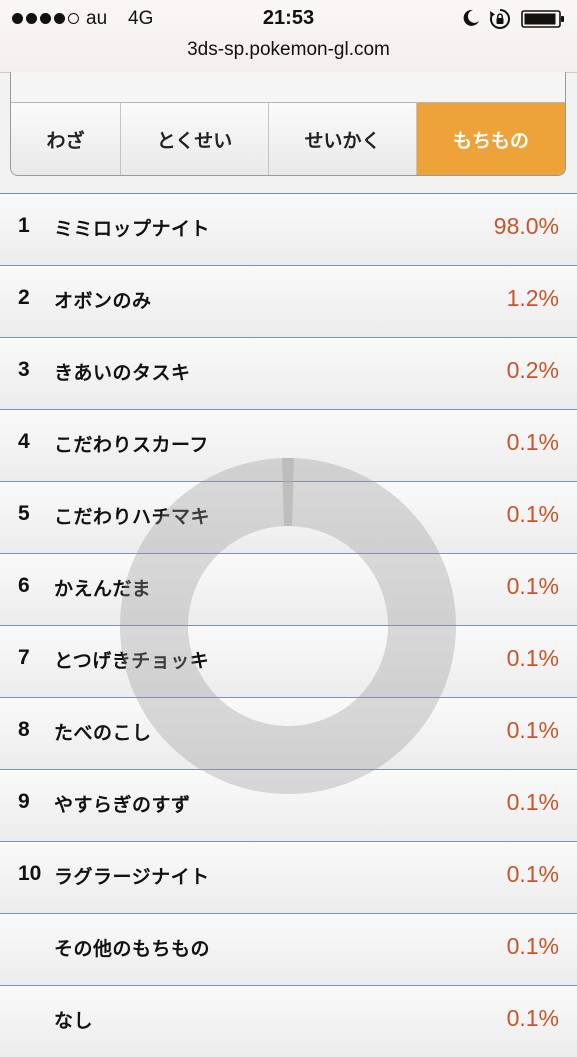 The width and height of the screenshot is (577, 1057). What do you see at coordinates (532, 370) in the screenshot?
I see `usage-percent: 0.2%` at bounding box center [532, 370].